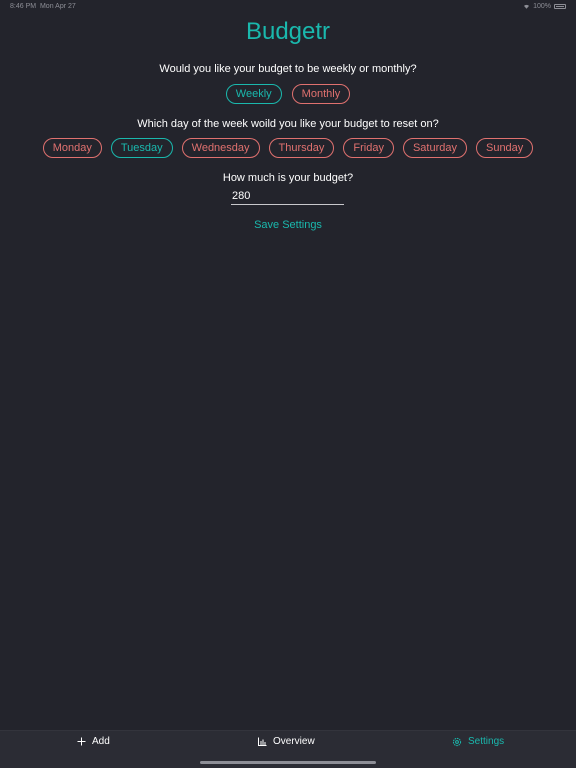 This screenshot has height=768, width=576. I want to click on period-options: Weekly Monthly, so click(288, 94).